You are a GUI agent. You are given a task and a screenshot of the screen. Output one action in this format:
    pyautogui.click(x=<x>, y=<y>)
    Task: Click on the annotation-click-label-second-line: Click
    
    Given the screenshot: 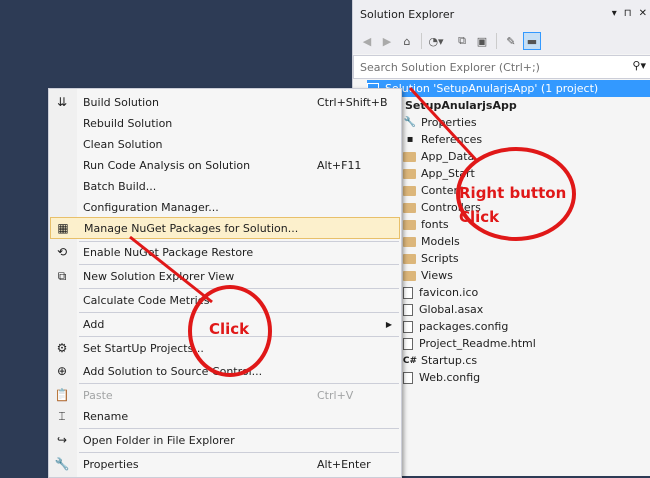 What is the action you would take?
    pyautogui.click(x=479, y=217)
    